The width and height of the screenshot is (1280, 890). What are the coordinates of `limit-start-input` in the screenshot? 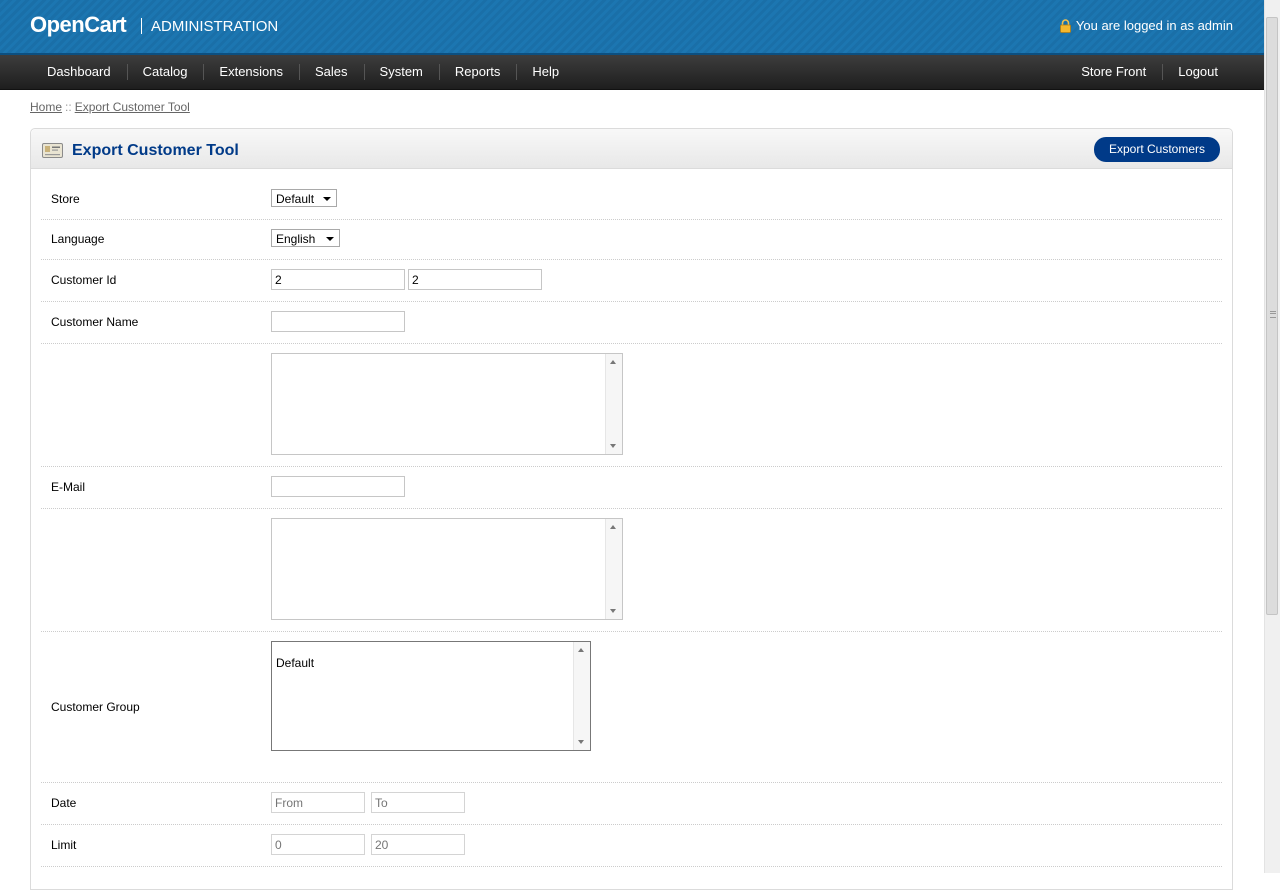 It's located at (318, 844).